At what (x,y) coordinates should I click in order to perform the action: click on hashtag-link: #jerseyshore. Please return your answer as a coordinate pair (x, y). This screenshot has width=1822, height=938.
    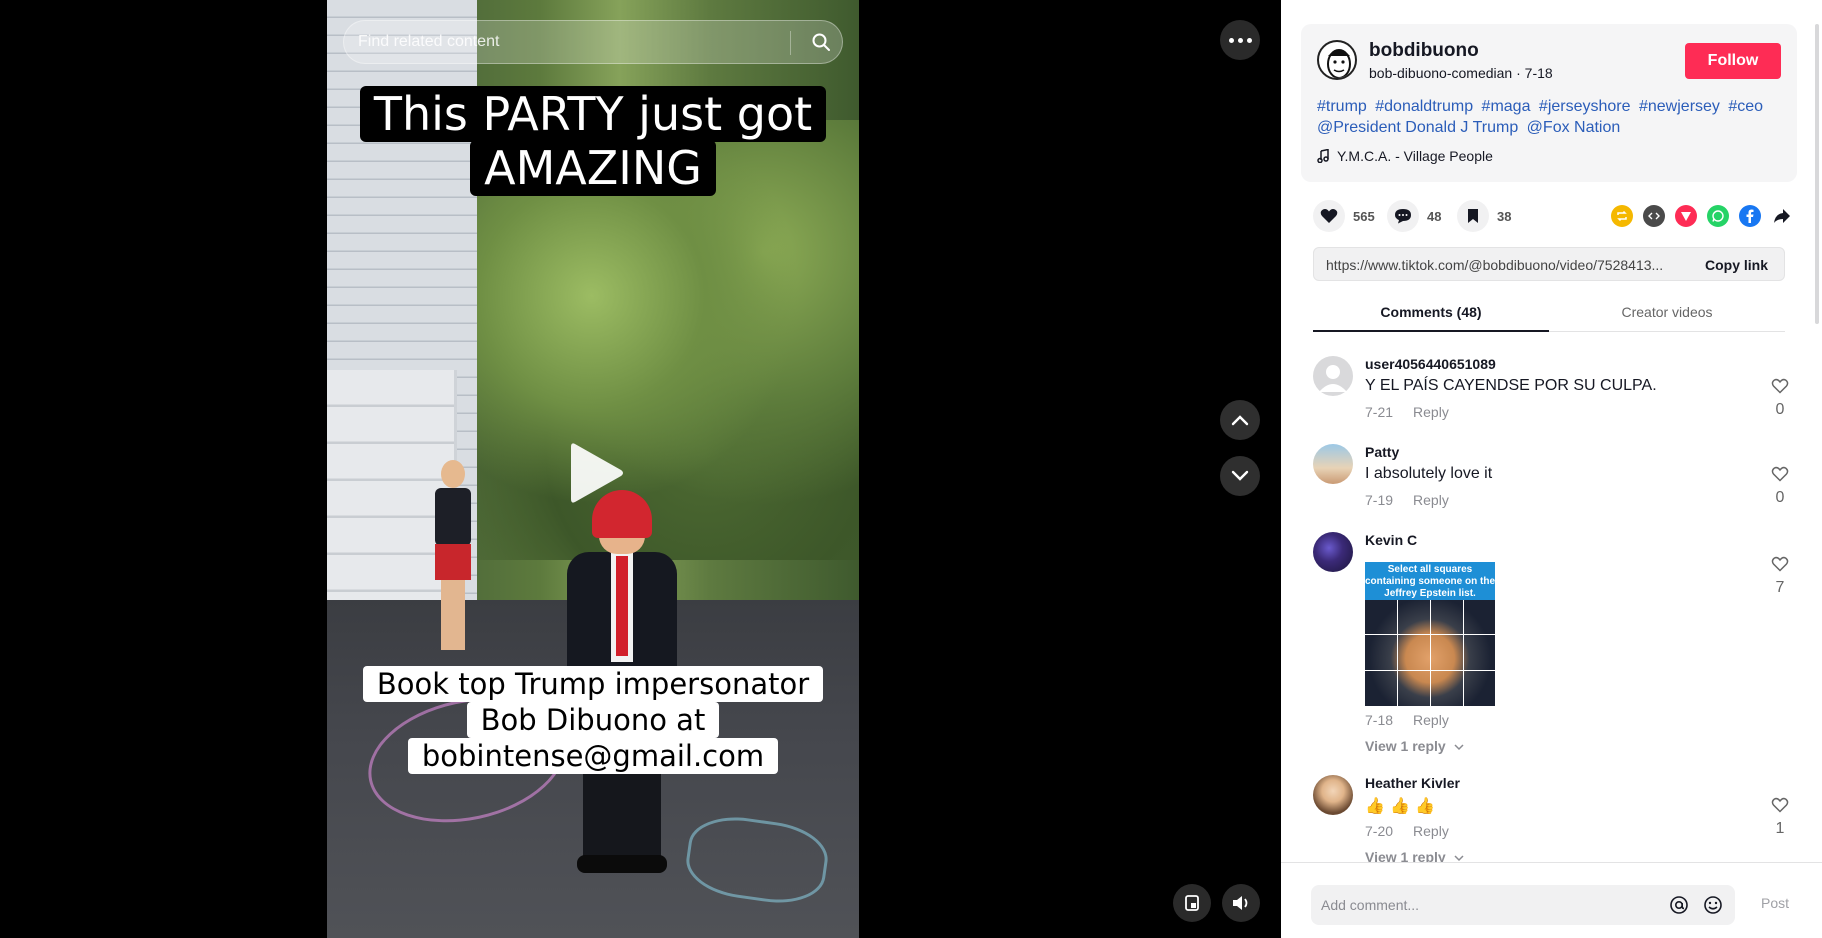
    Looking at the image, I should click on (1585, 106).